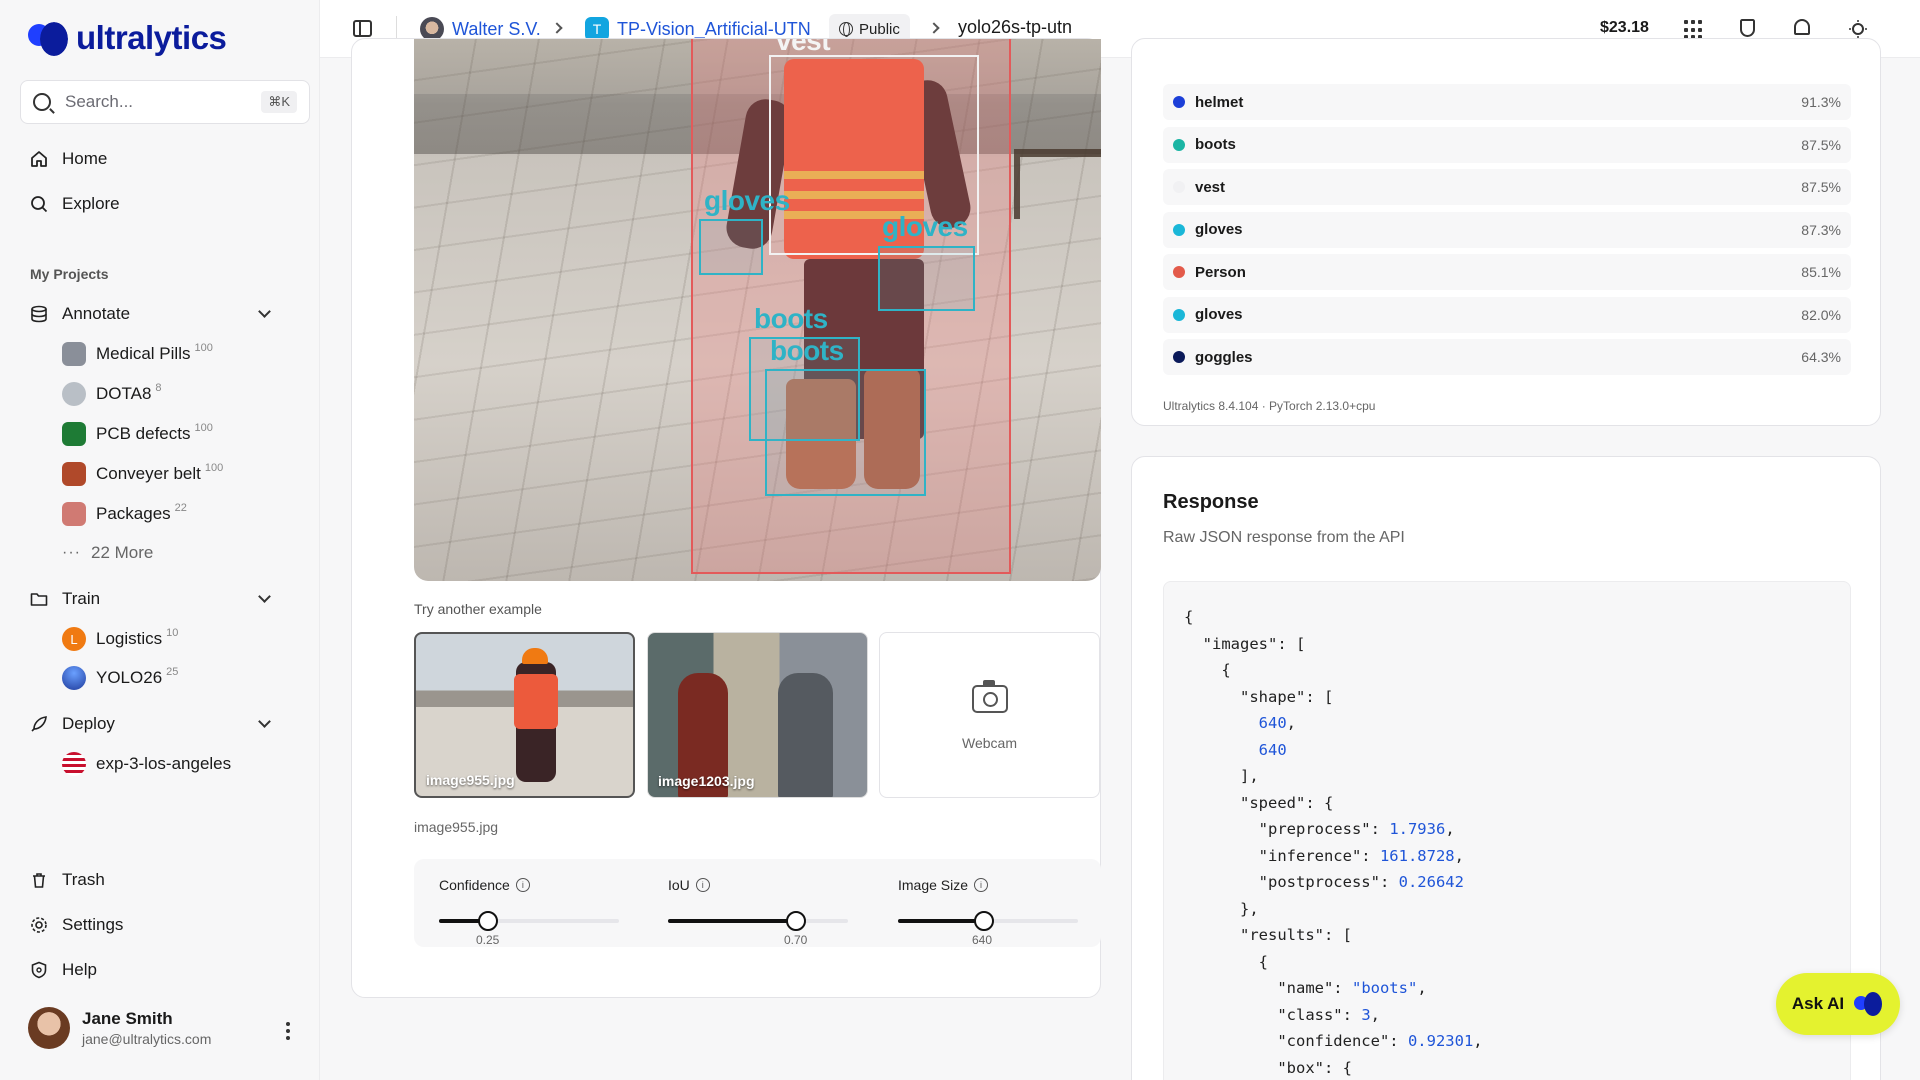  What do you see at coordinates (706, 781) in the screenshot?
I see `example-caption: image1203.jpg` at bounding box center [706, 781].